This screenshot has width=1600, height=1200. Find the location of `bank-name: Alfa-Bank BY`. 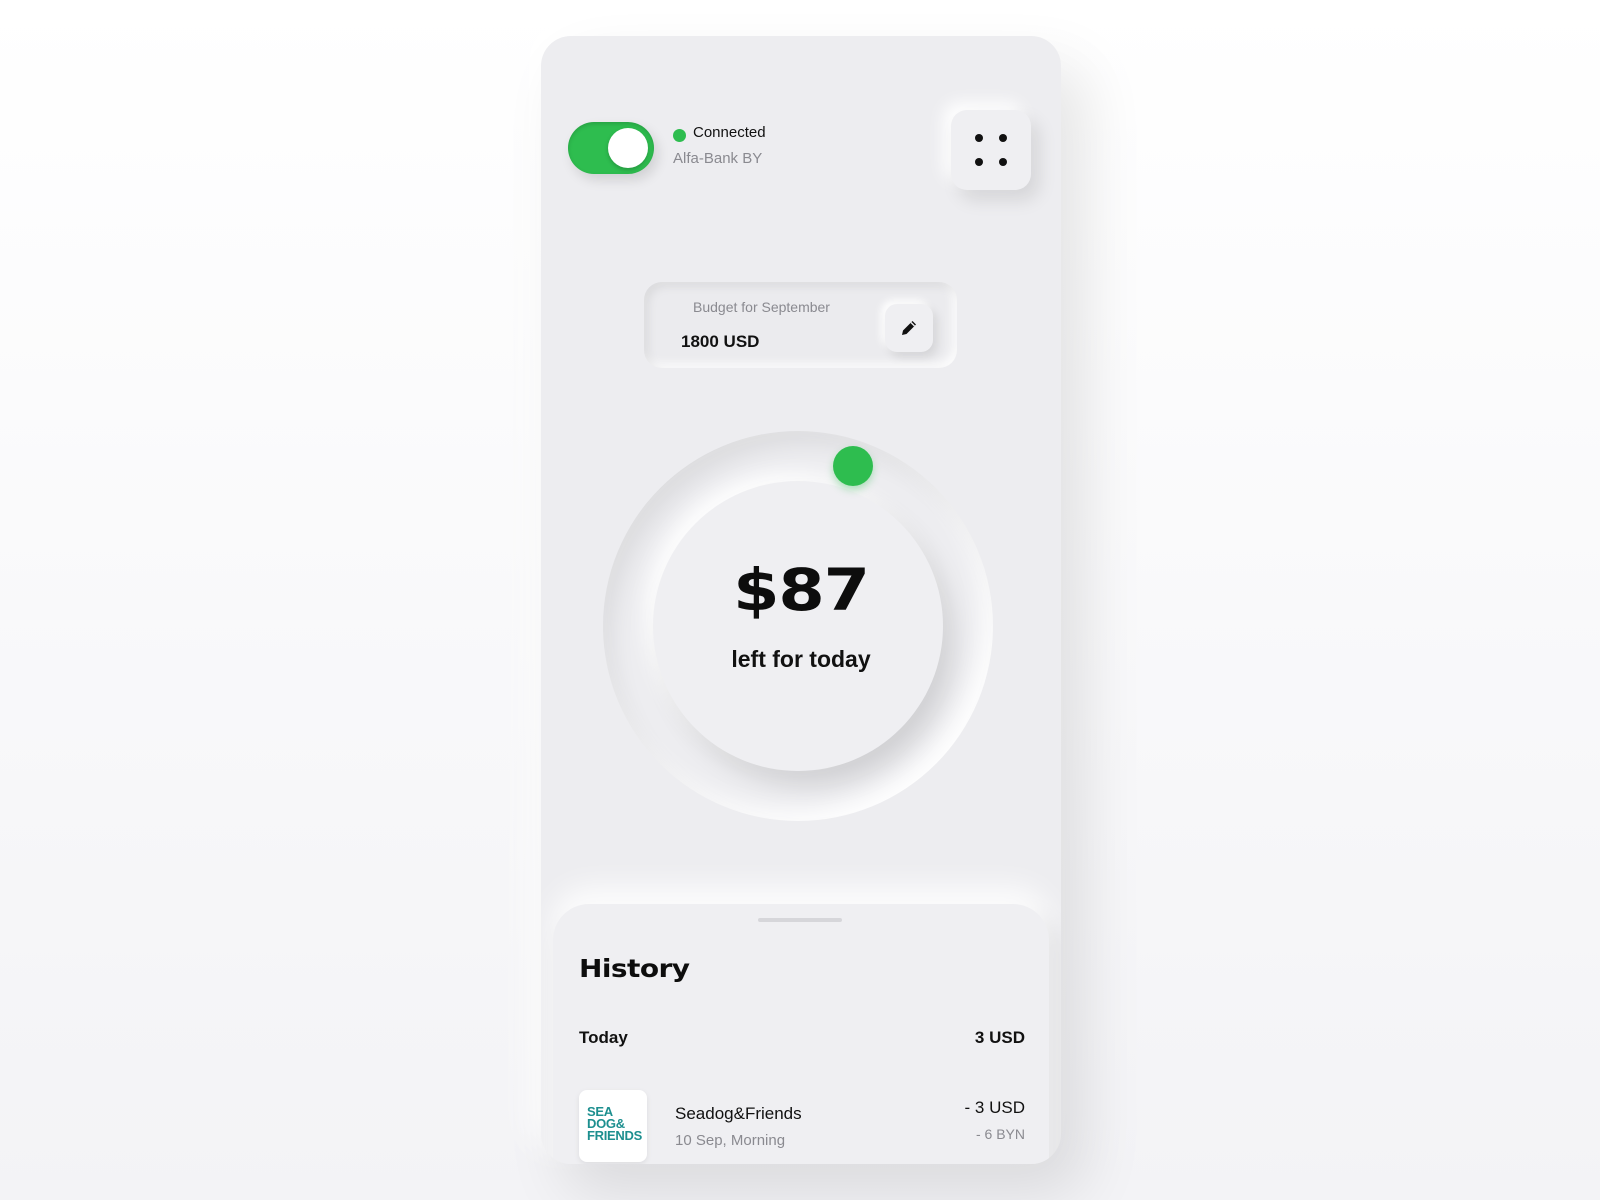

bank-name: Alfa-Bank BY is located at coordinates (718, 158).